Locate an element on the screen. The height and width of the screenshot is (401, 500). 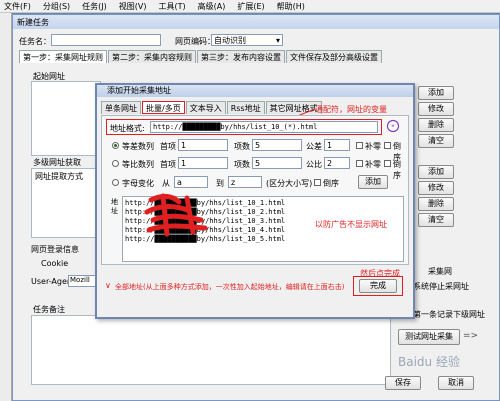
edit-multi-level-button: 修改 is located at coordinates (436, 188).